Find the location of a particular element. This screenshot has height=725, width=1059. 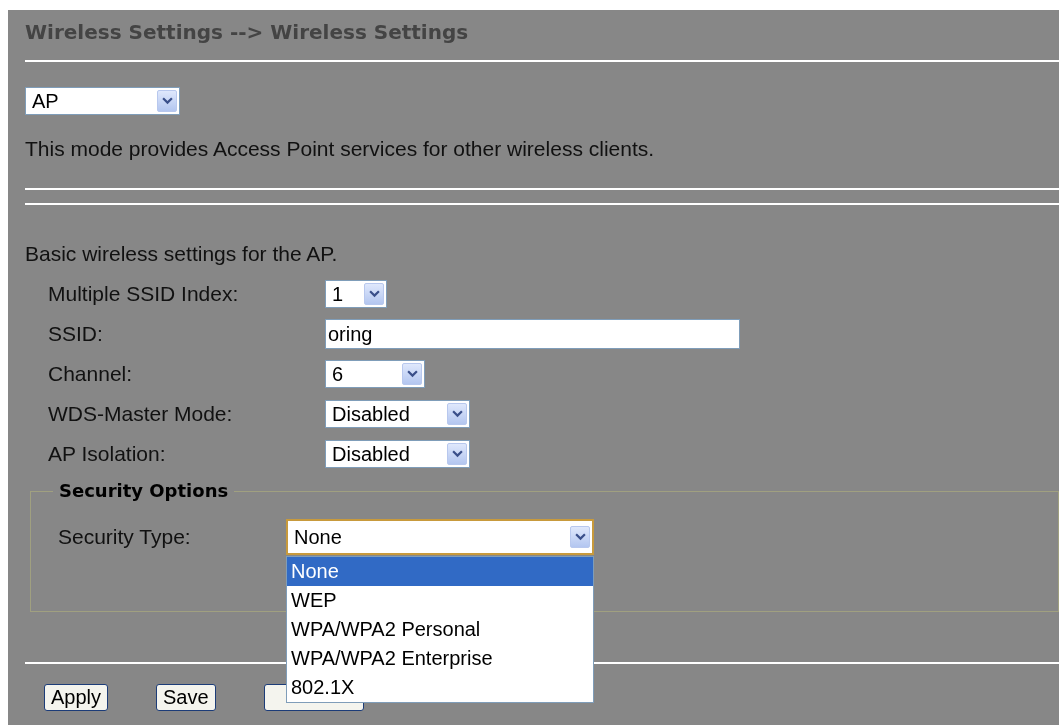

field-label: AP Isolation: is located at coordinates (107, 453).